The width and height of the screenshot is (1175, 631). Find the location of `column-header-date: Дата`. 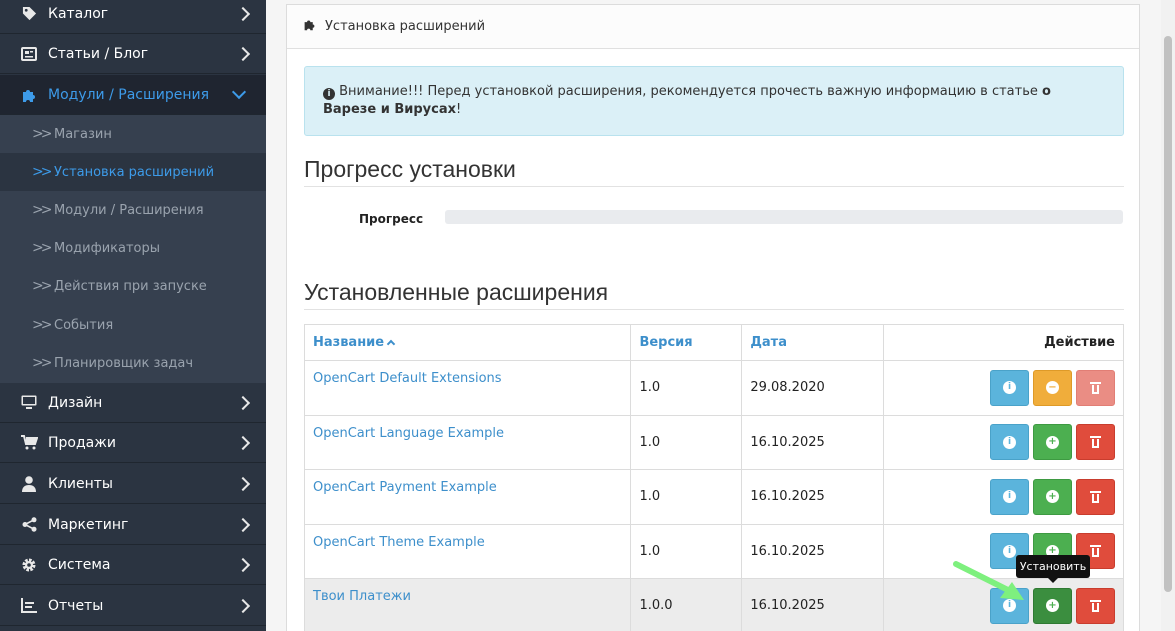

column-header-date: Дата is located at coordinates (813, 342).